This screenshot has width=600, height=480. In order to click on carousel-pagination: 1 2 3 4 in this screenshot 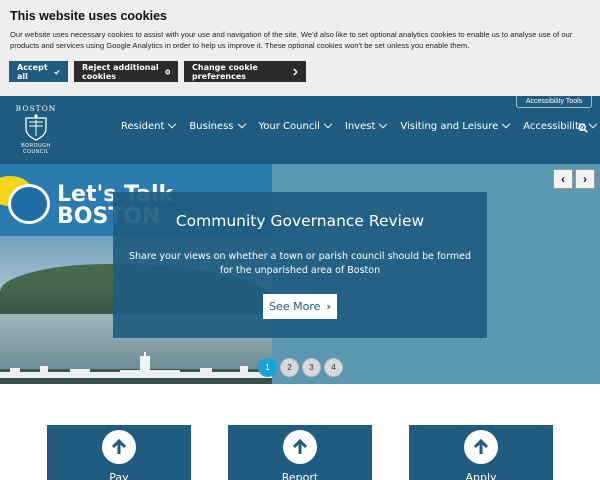, I will do `click(302, 367)`.